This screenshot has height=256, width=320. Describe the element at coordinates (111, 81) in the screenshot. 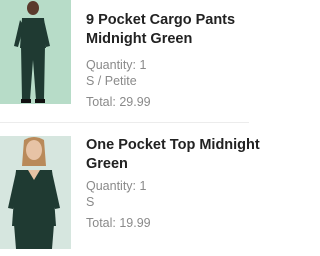

I see `size-label: S / Petite` at that location.